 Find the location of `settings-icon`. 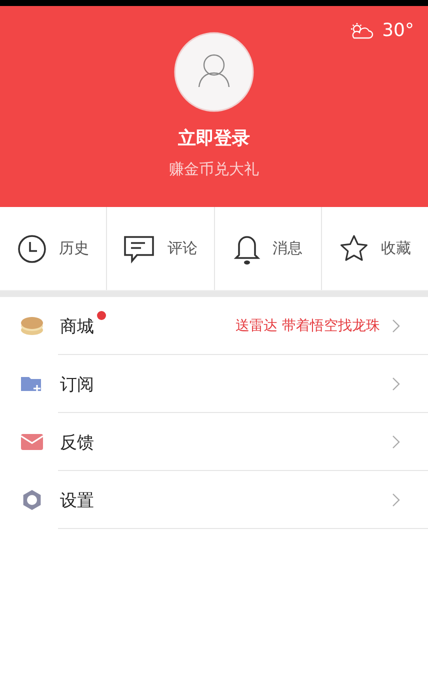

settings-icon is located at coordinates (32, 500).